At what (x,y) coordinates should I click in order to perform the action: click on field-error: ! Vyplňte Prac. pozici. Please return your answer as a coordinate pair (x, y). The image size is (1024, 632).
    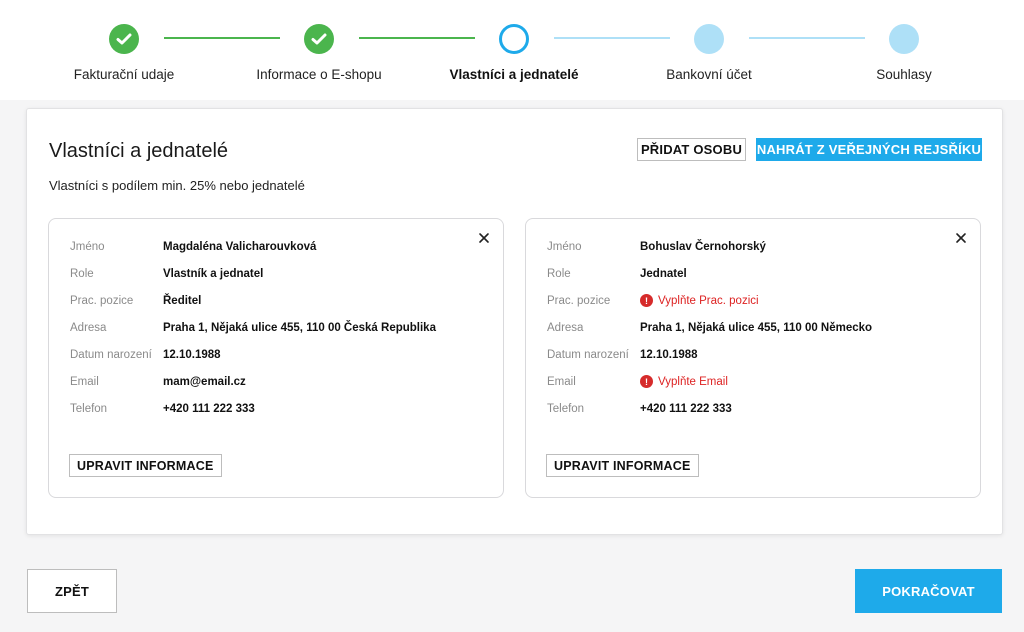
    Looking at the image, I should click on (699, 300).